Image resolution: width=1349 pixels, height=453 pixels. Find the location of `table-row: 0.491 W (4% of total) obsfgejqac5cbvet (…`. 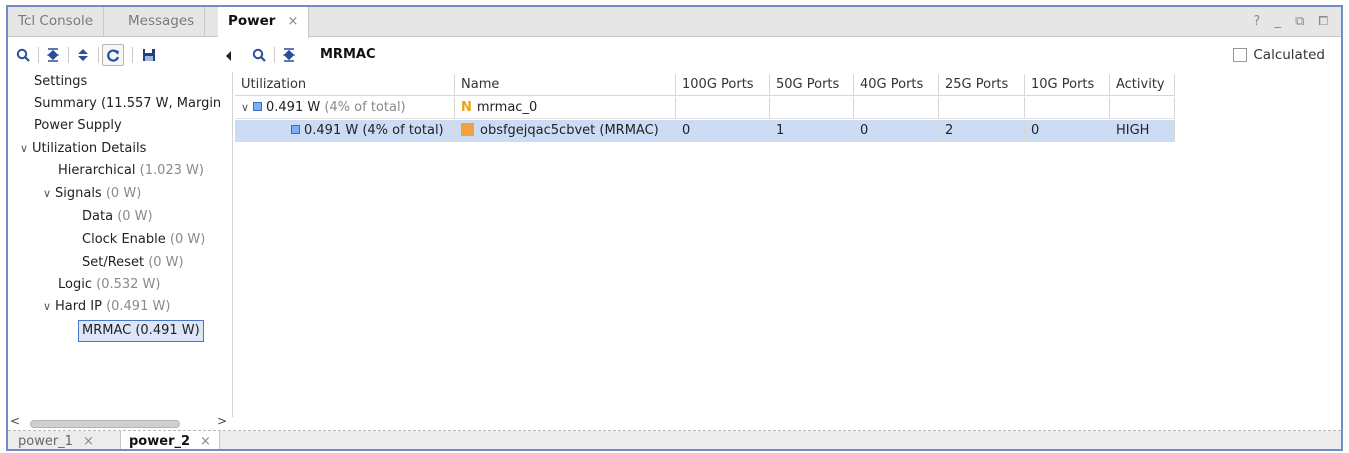

table-row: 0.491 W (4% of total) obsfgejqac5cbvet (… is located at coordinates (705, 131).